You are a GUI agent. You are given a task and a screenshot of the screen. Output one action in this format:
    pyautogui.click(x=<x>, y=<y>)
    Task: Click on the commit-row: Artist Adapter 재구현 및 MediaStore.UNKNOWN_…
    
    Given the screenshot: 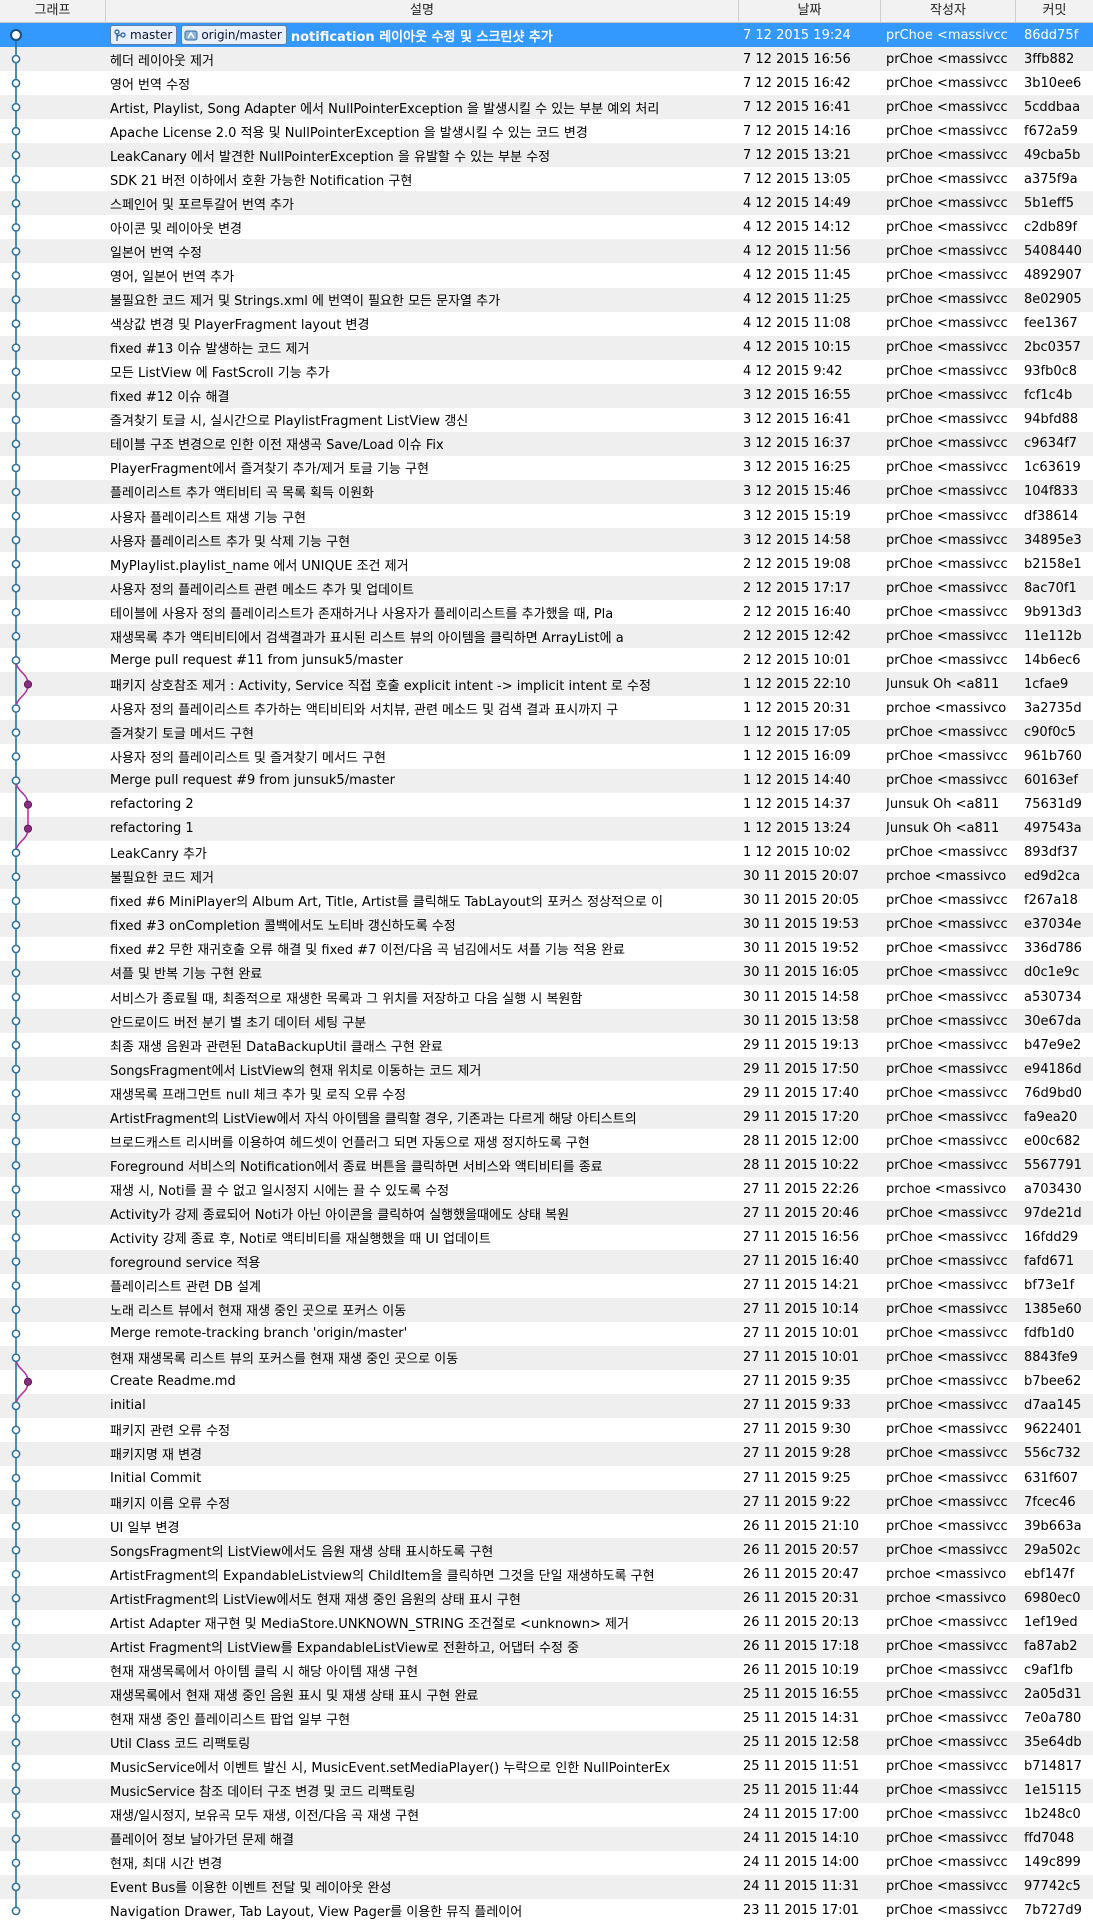 What is the action you would take?
    pyautogui.click(x=546, y=1622)
    